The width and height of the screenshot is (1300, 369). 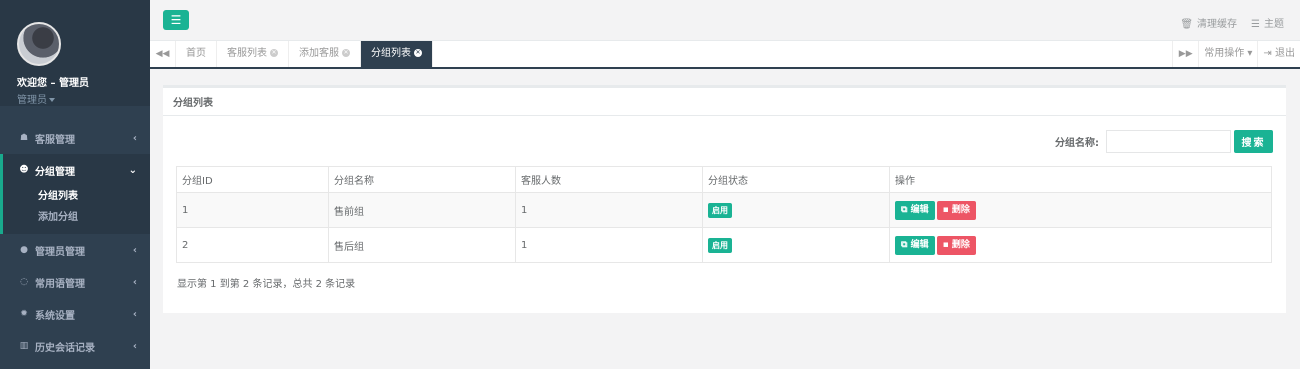 I want to click on search-label: 分组名称:, so click(x=1077, y=143).